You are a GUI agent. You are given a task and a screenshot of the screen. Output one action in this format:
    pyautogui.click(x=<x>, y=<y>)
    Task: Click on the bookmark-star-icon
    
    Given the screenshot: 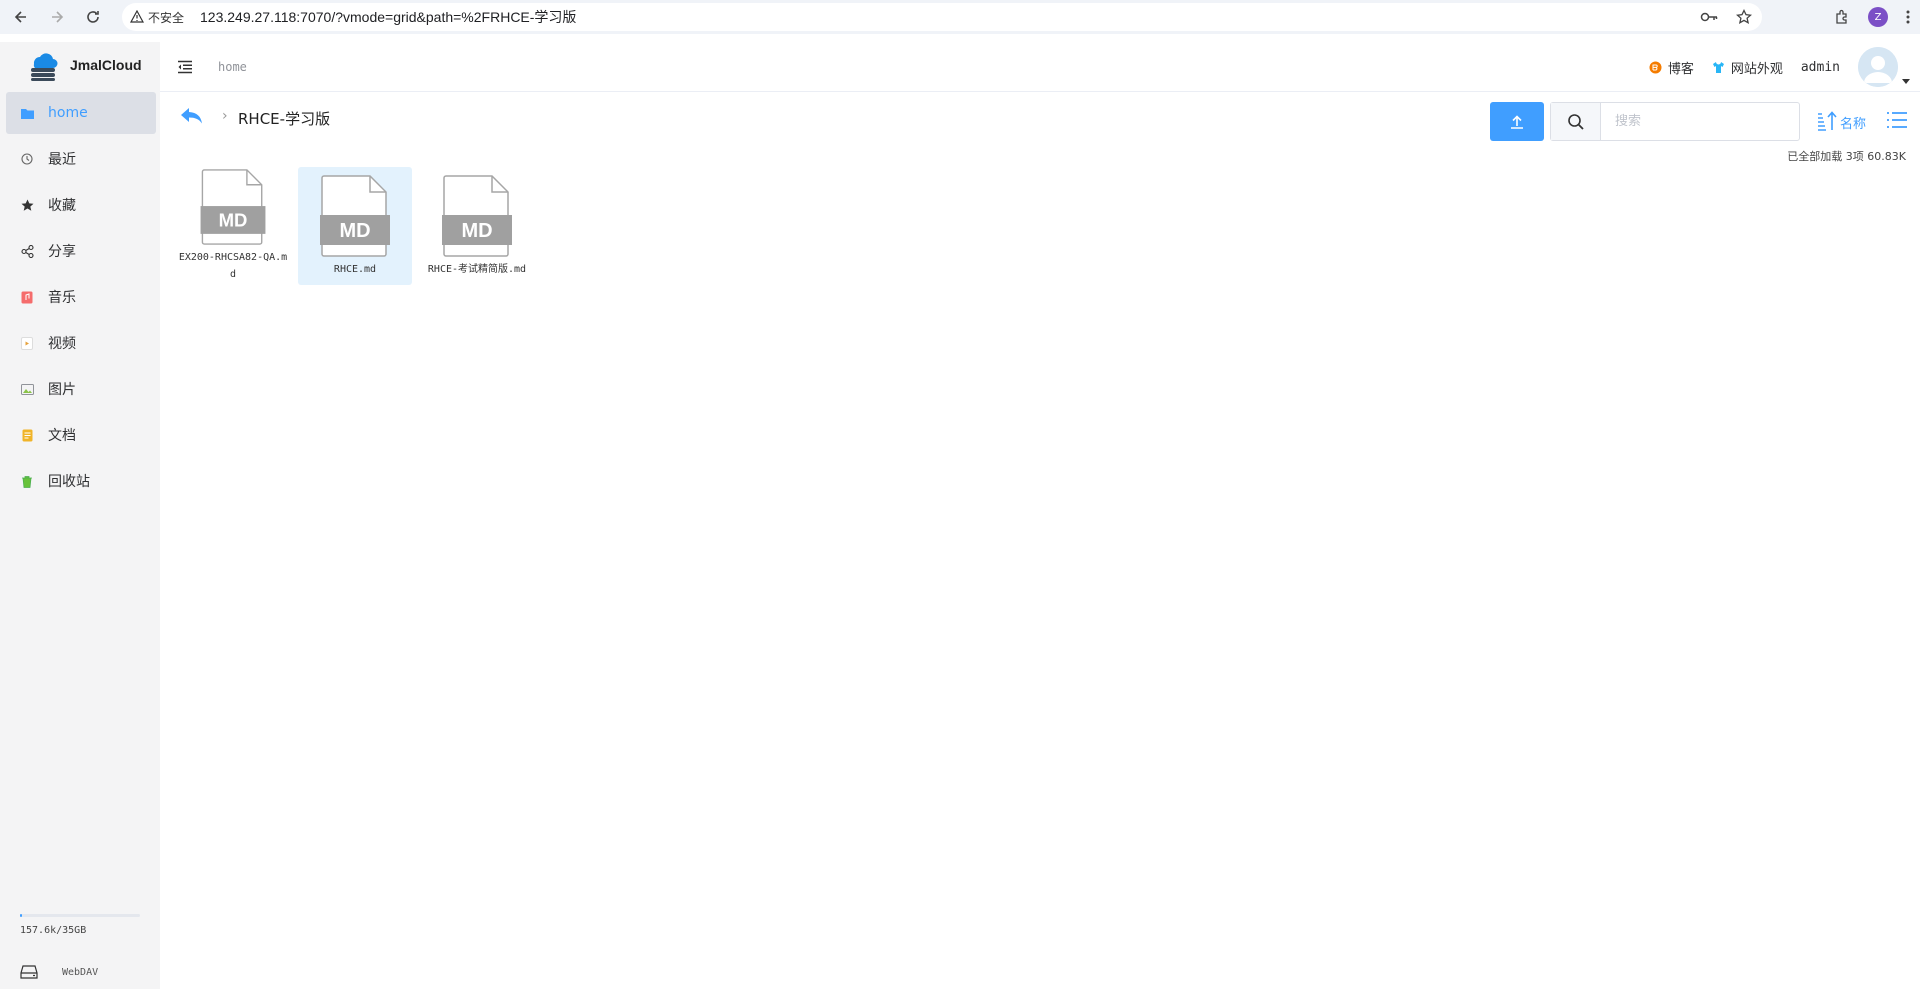 What is the action you would take?
    pyautogui.click(x=1744, y=17)
    